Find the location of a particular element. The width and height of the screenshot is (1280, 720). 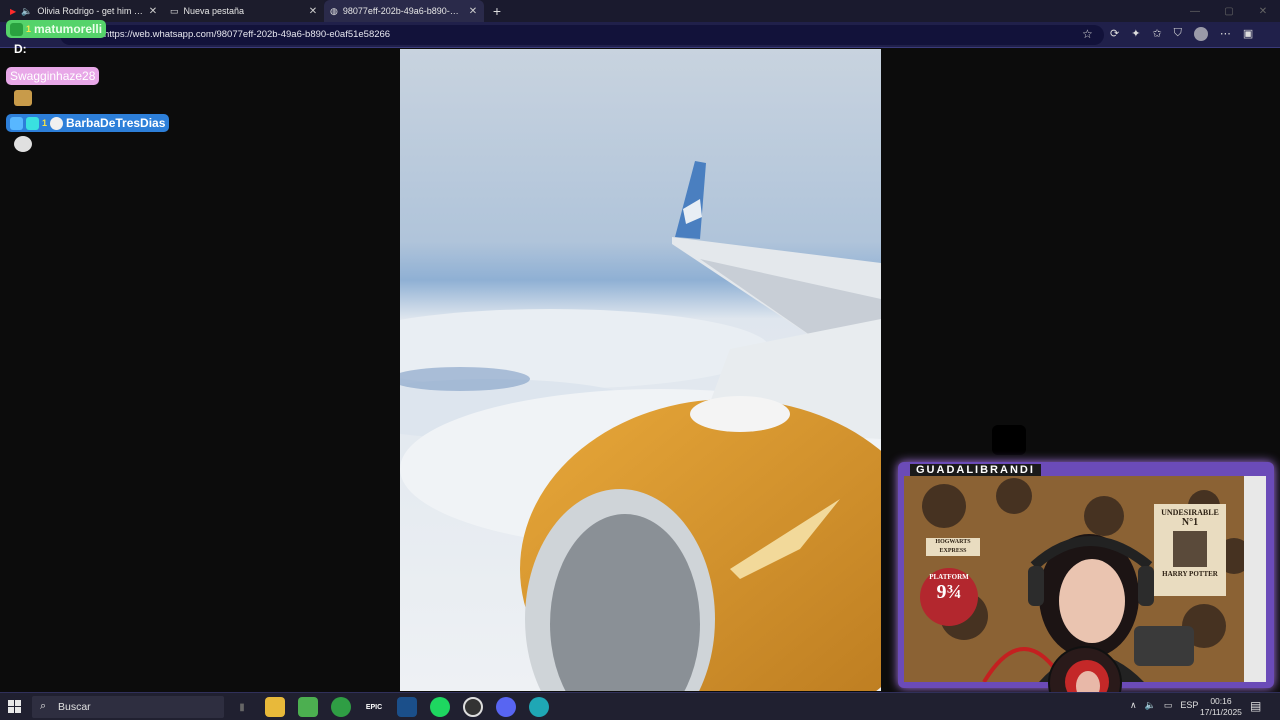

platform-number: 9¾ is located at coordinates (949, 592).